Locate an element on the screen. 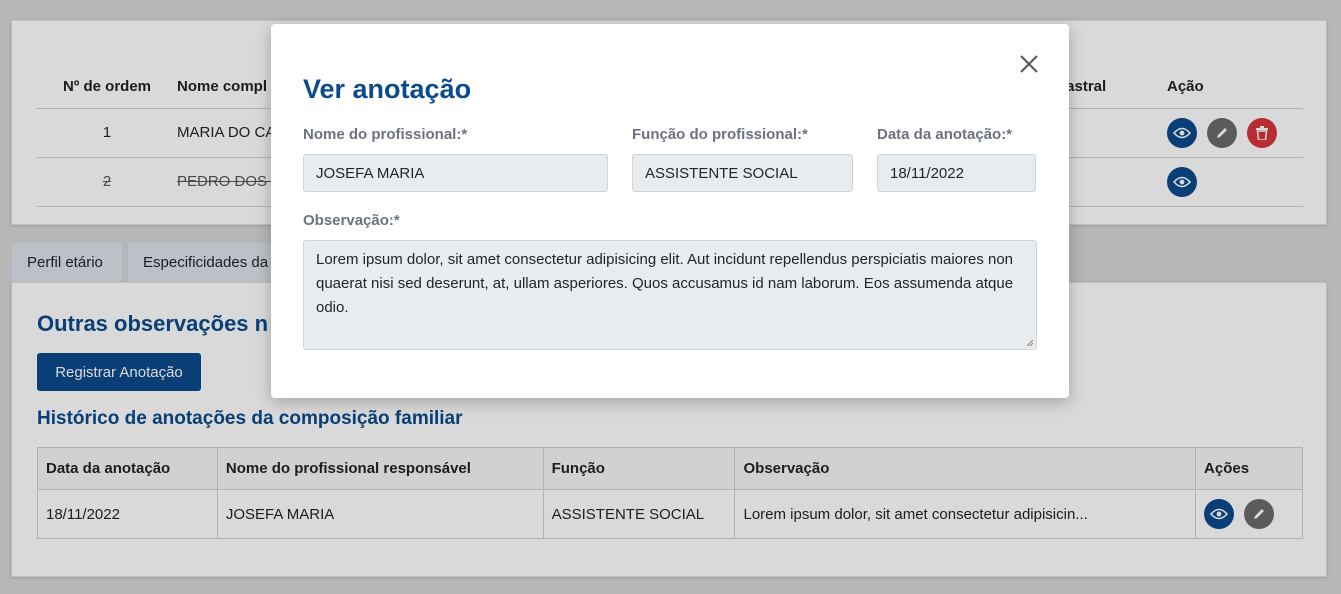 The height and width of the screenshot is (594, 1341). close-icon is located at coordinates (1029, 64).